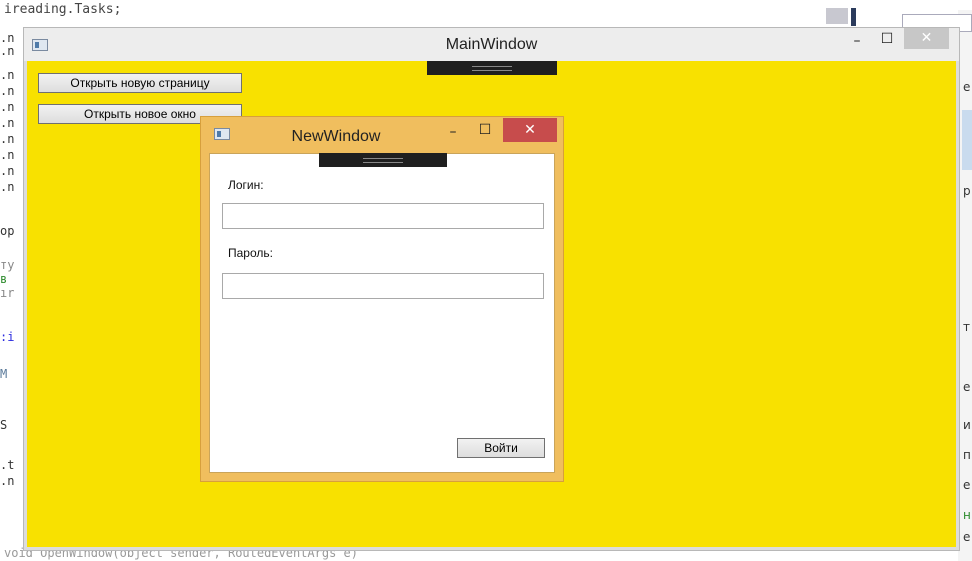  Describe the element at coordinates (250, 253) in the screenshot. I see `password-label: Пароль:` at that location.